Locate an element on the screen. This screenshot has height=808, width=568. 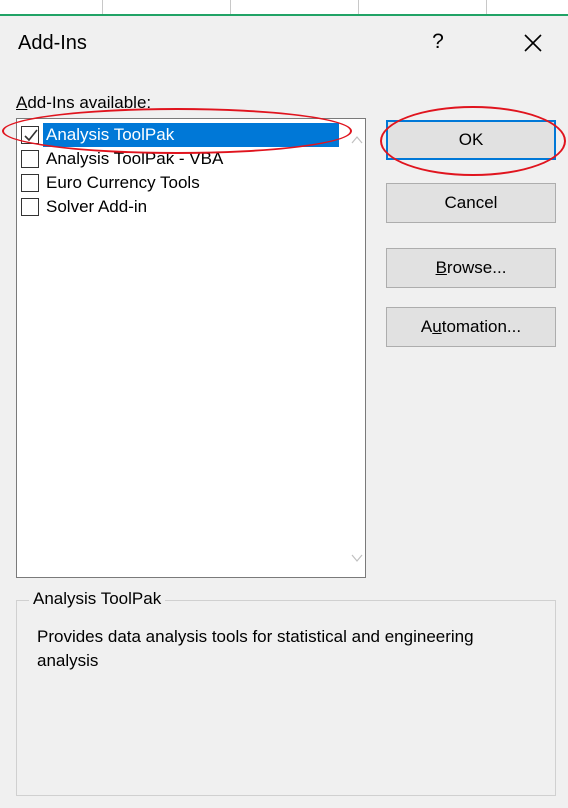
list-item-euro-currency-tools: Euro Currency Tools is located at coordinates (179, 183).